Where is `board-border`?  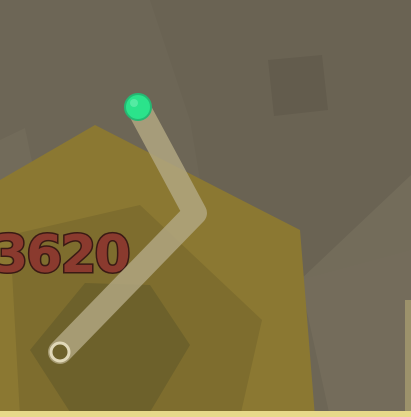
board-border is located at coordinates (205, 414).